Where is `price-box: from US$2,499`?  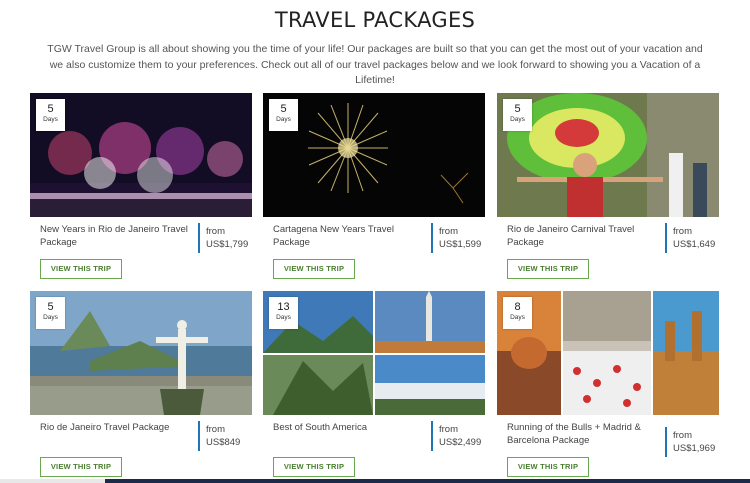 price-box: from US$2,499 is located at coordinates (458, 436).